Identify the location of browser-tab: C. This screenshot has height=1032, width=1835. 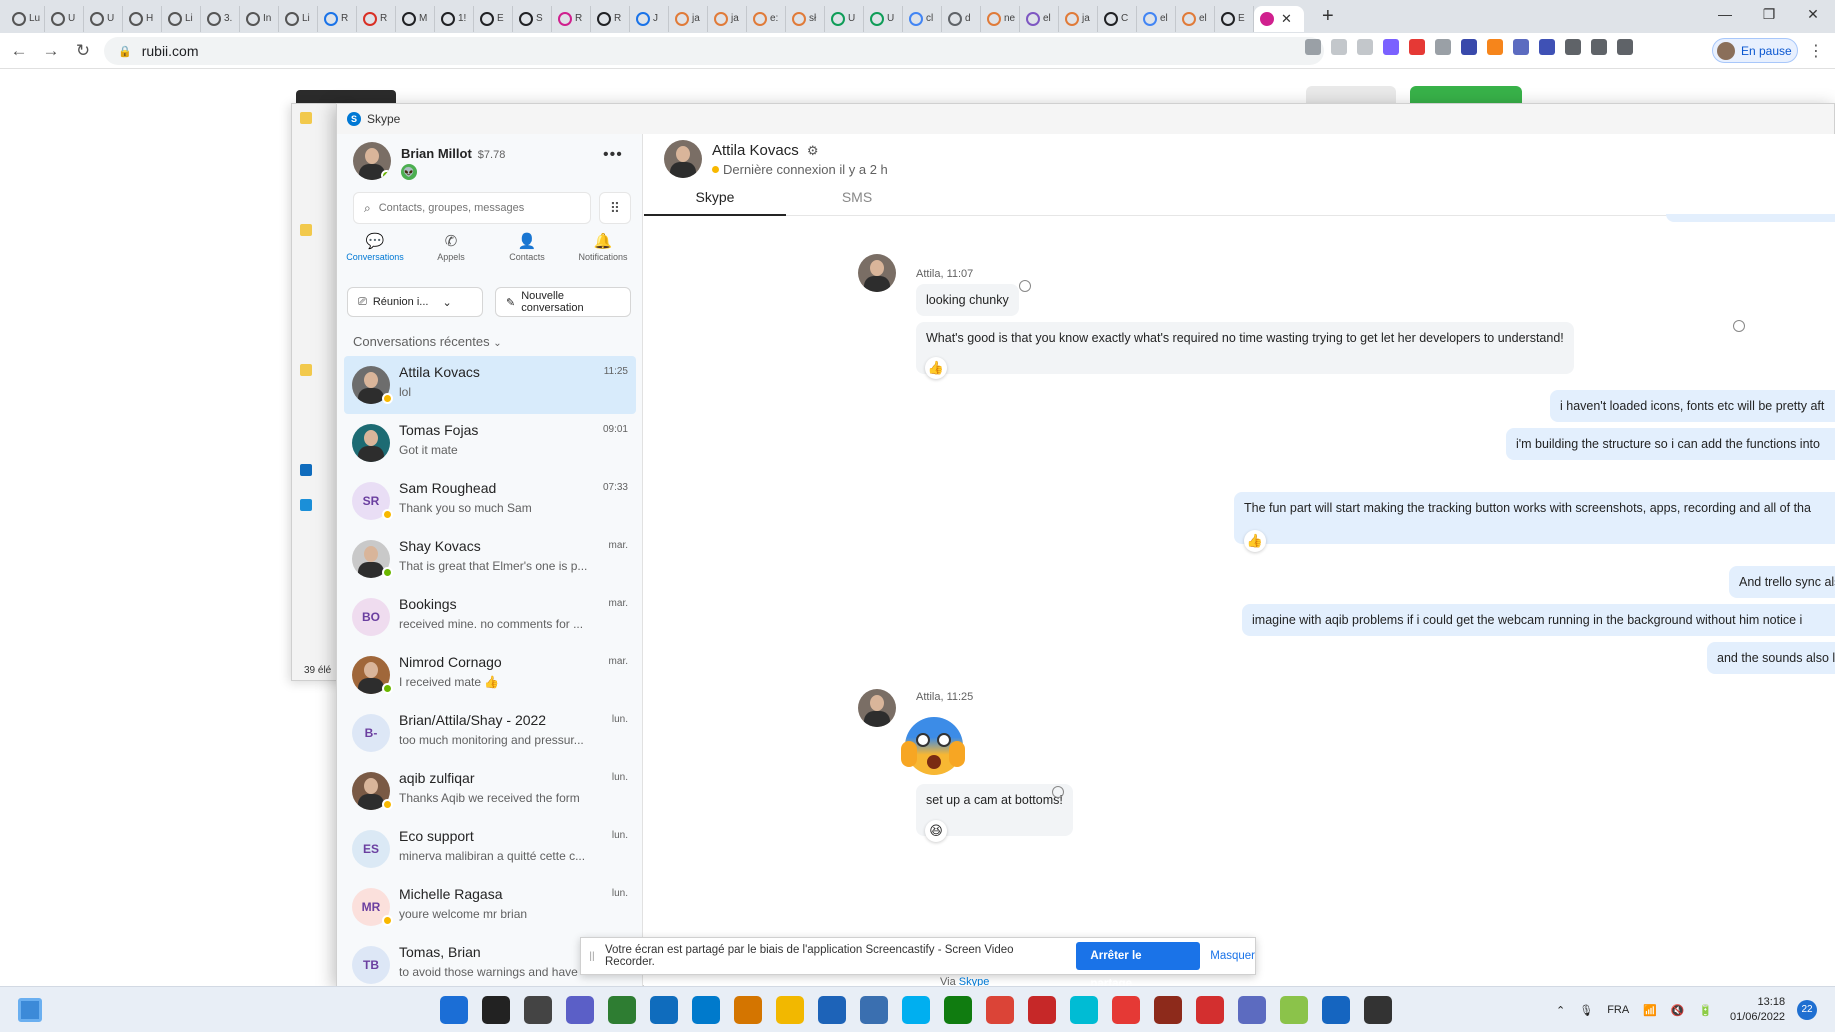
(1117, 18).